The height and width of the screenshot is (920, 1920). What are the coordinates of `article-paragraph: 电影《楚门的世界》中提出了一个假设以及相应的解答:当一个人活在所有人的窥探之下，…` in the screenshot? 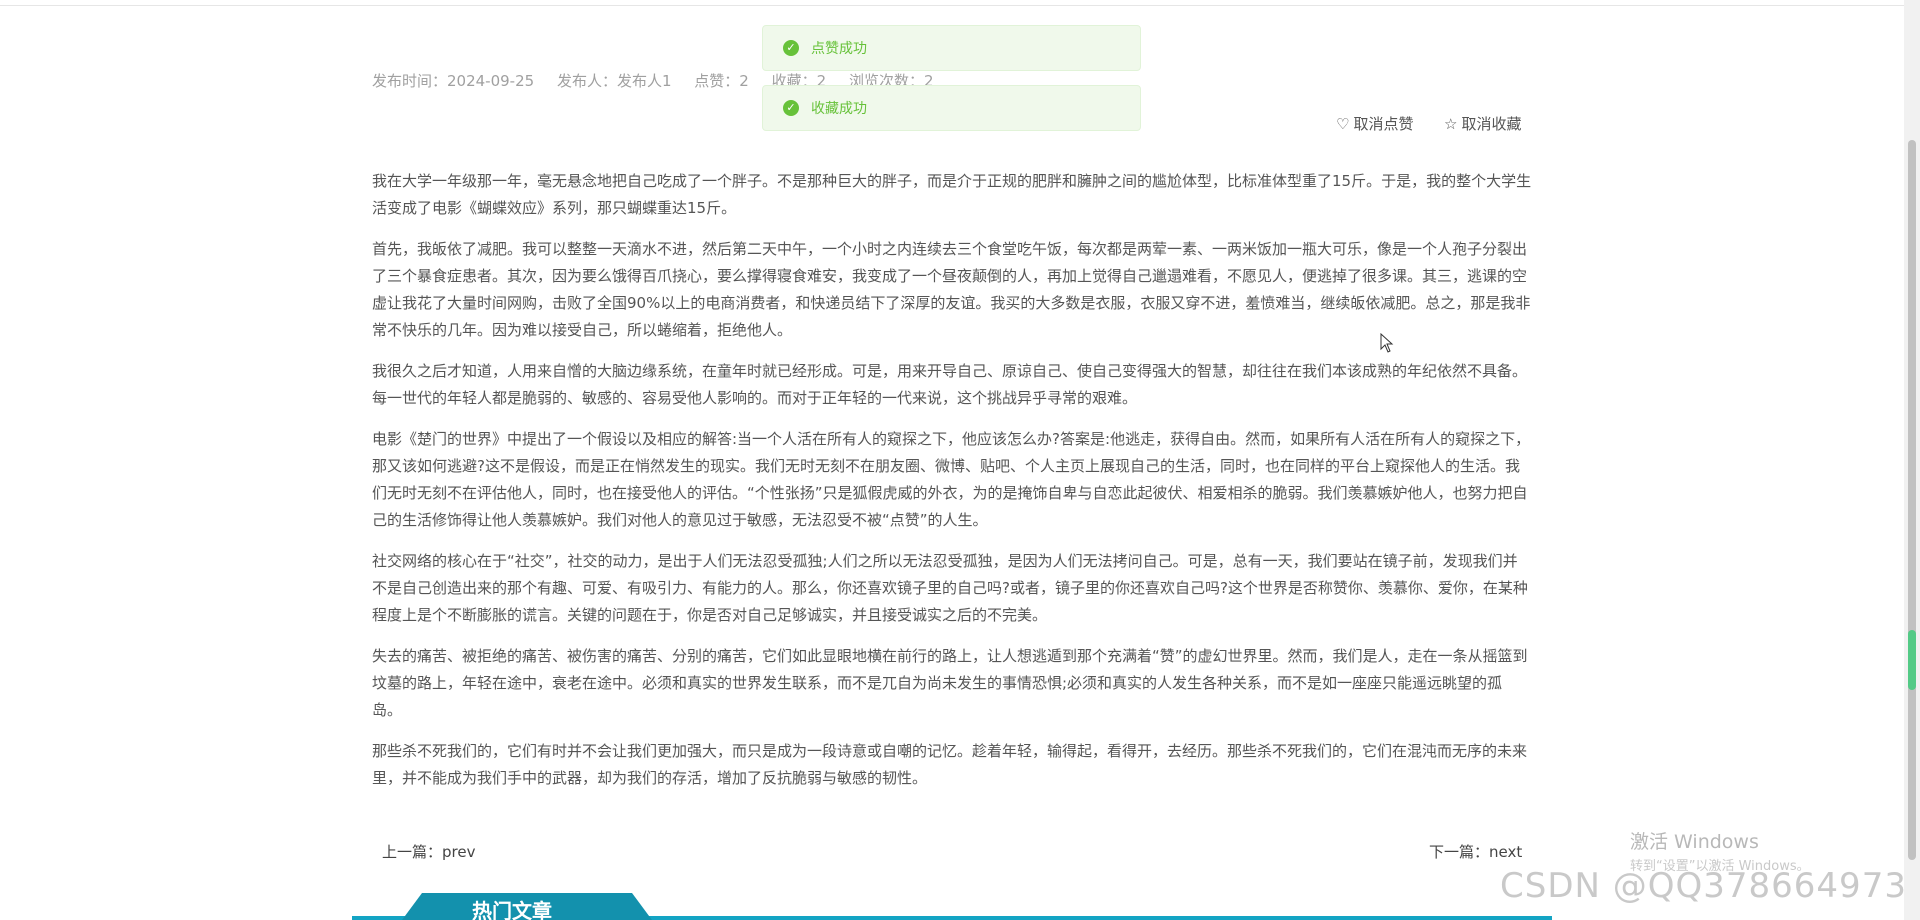 It's located at (951, 479).